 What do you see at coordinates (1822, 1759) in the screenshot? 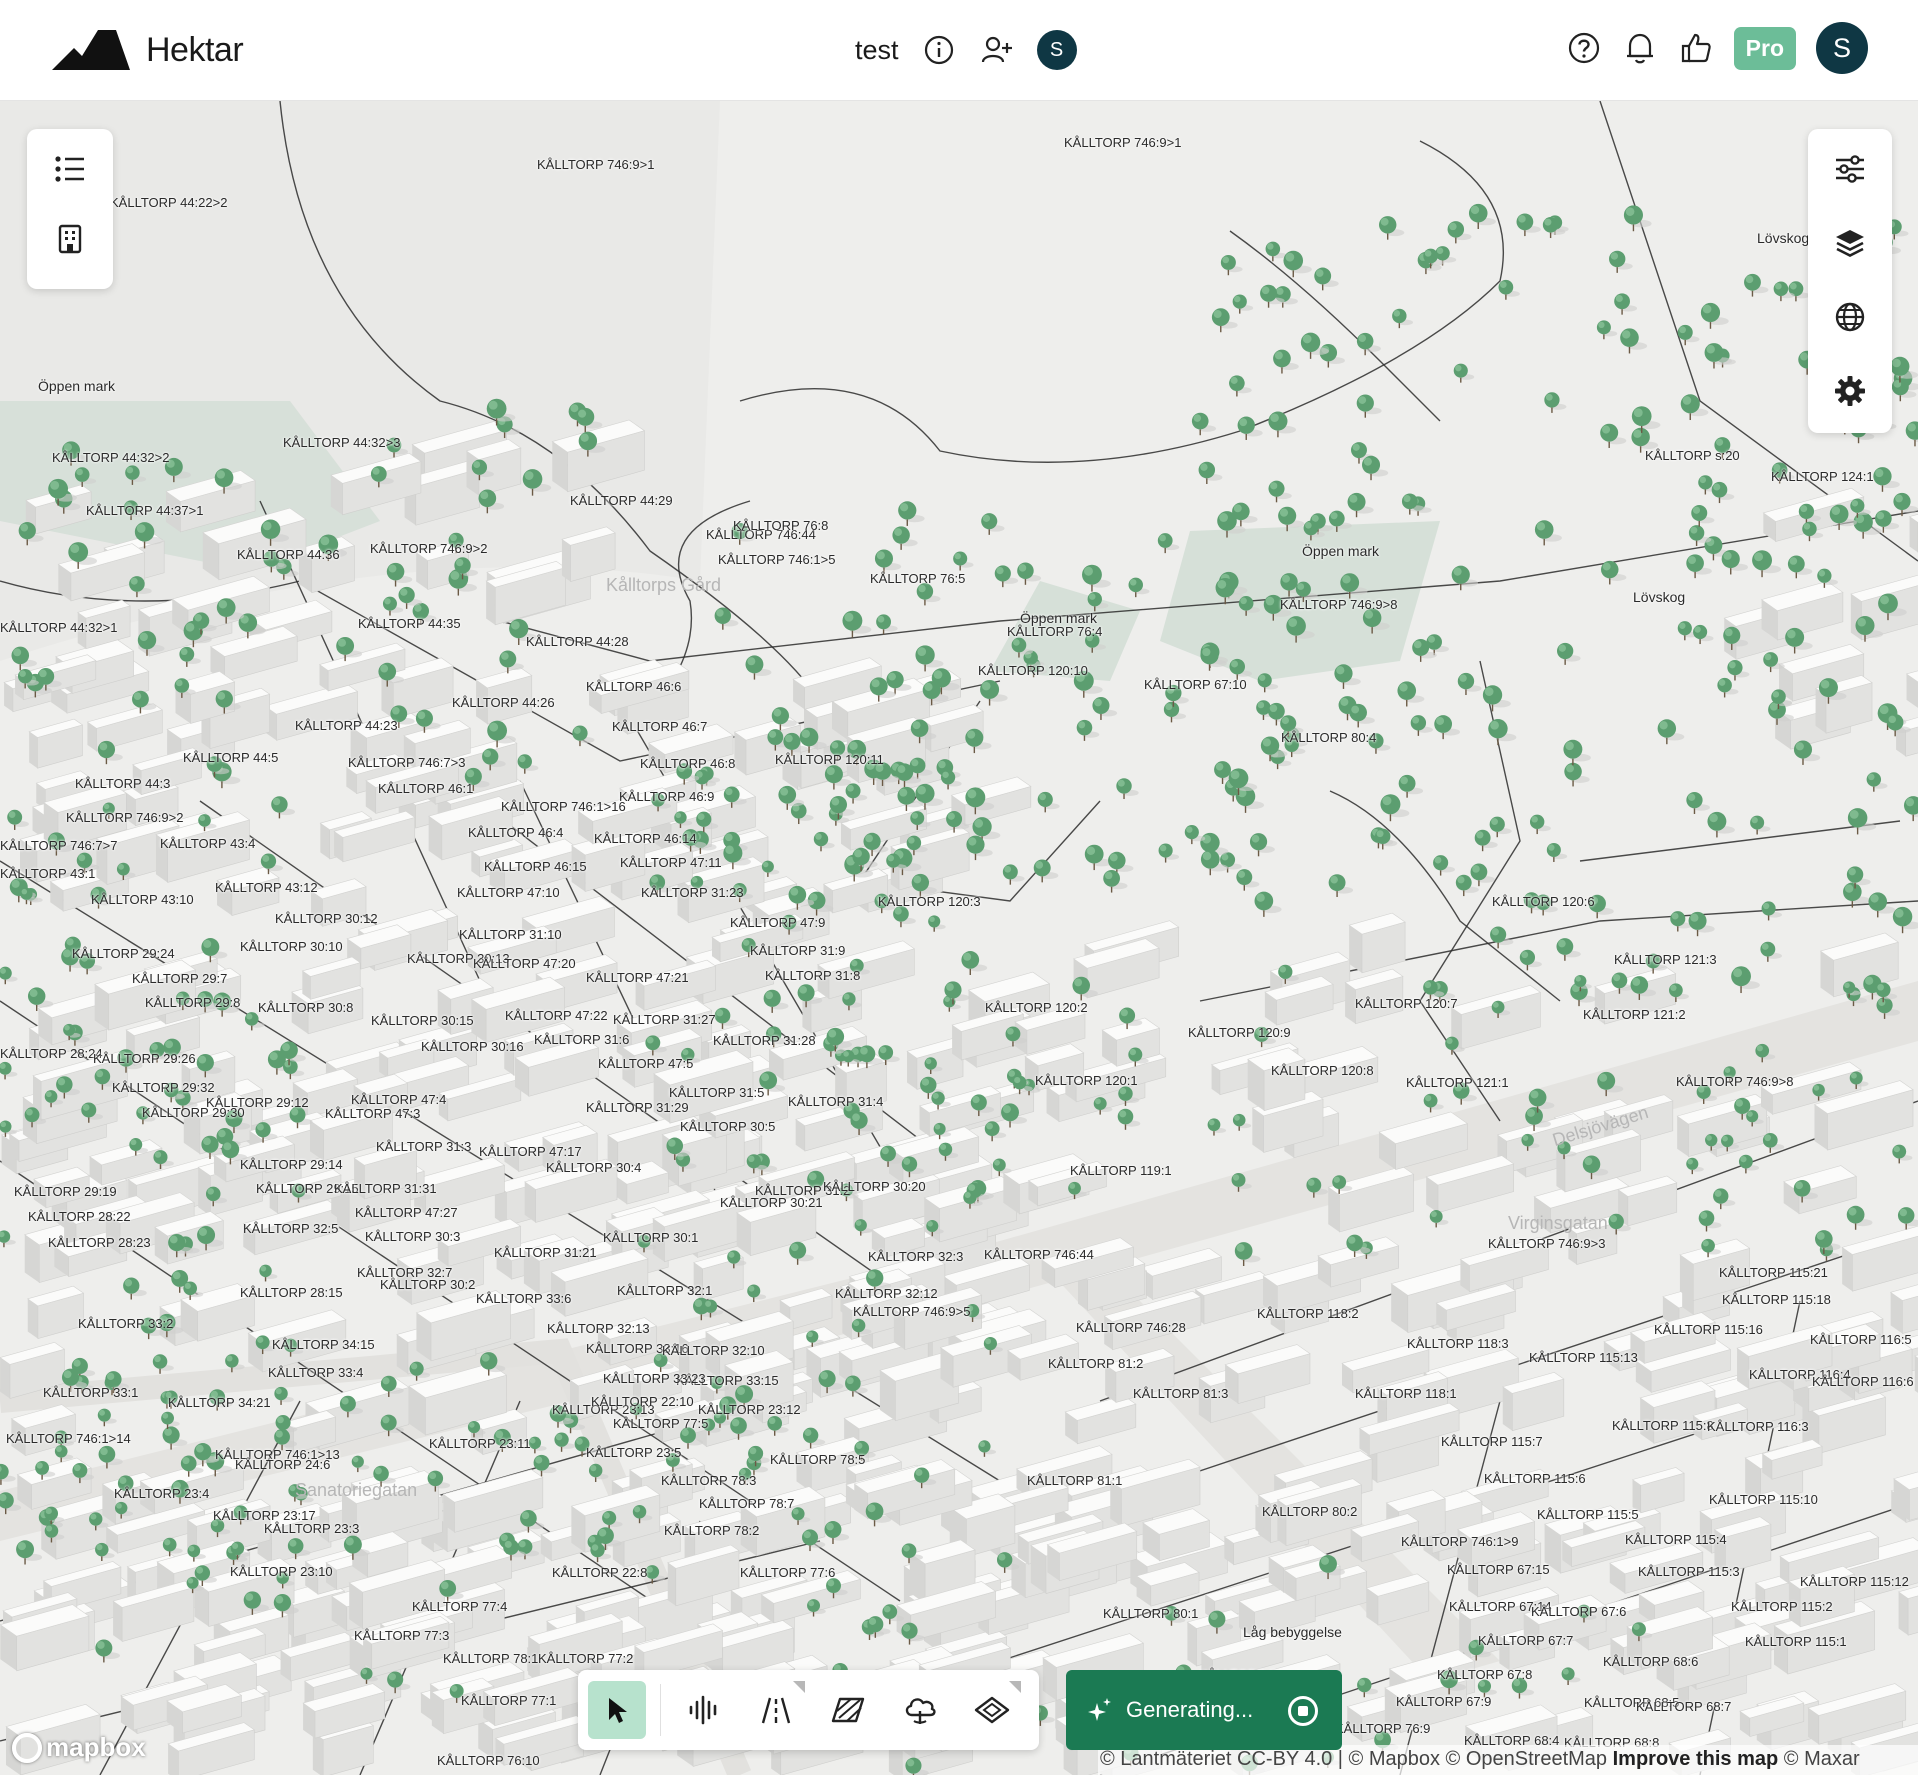
I see `attribution-maxar: © Maxar` at bounding box center [1822, 1759].